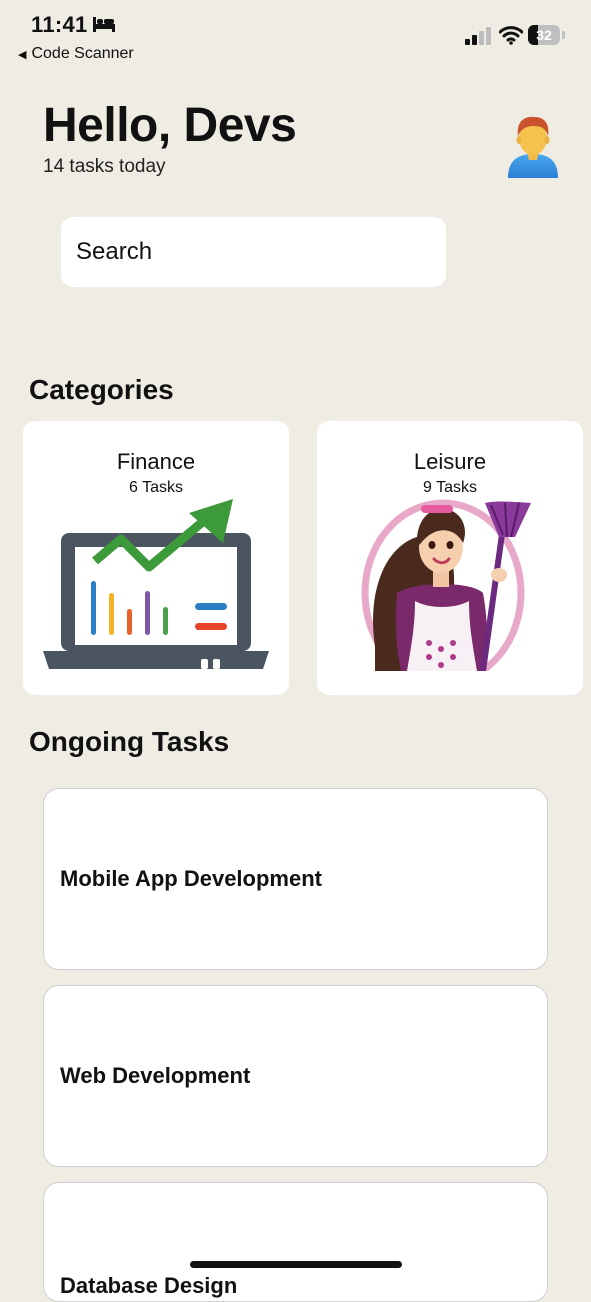 This screenshot has height=1302, width=591. I want to click on task-title: Mobile App Development, so click(191, 878).